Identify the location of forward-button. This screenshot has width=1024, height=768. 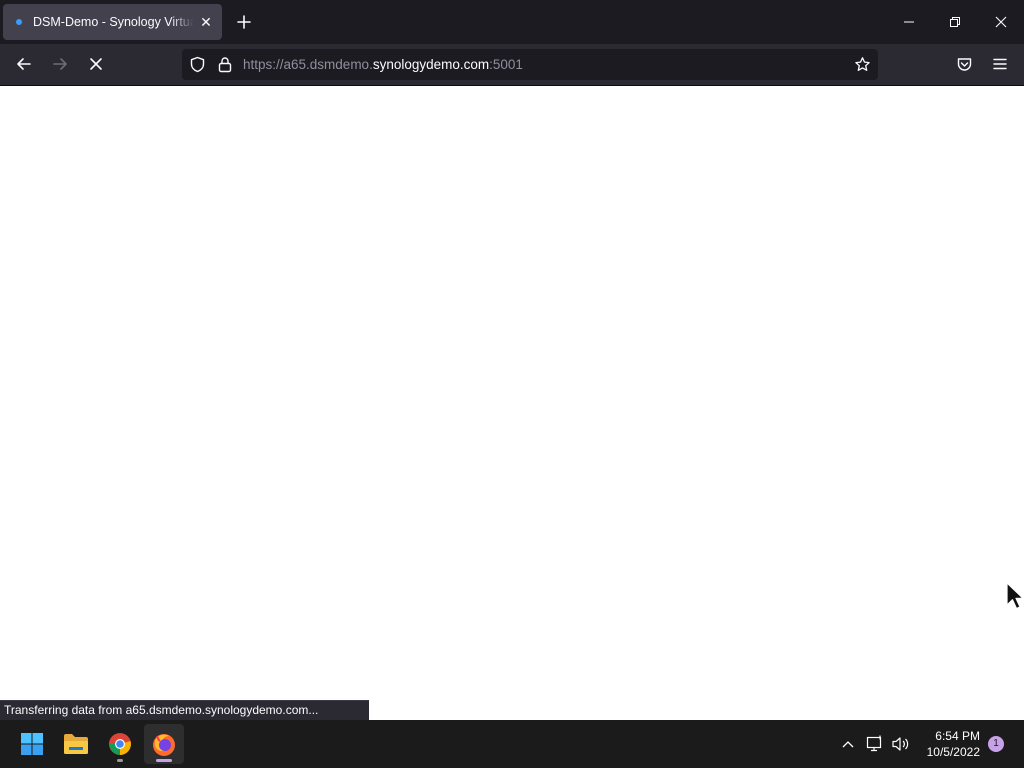
(60, 64).